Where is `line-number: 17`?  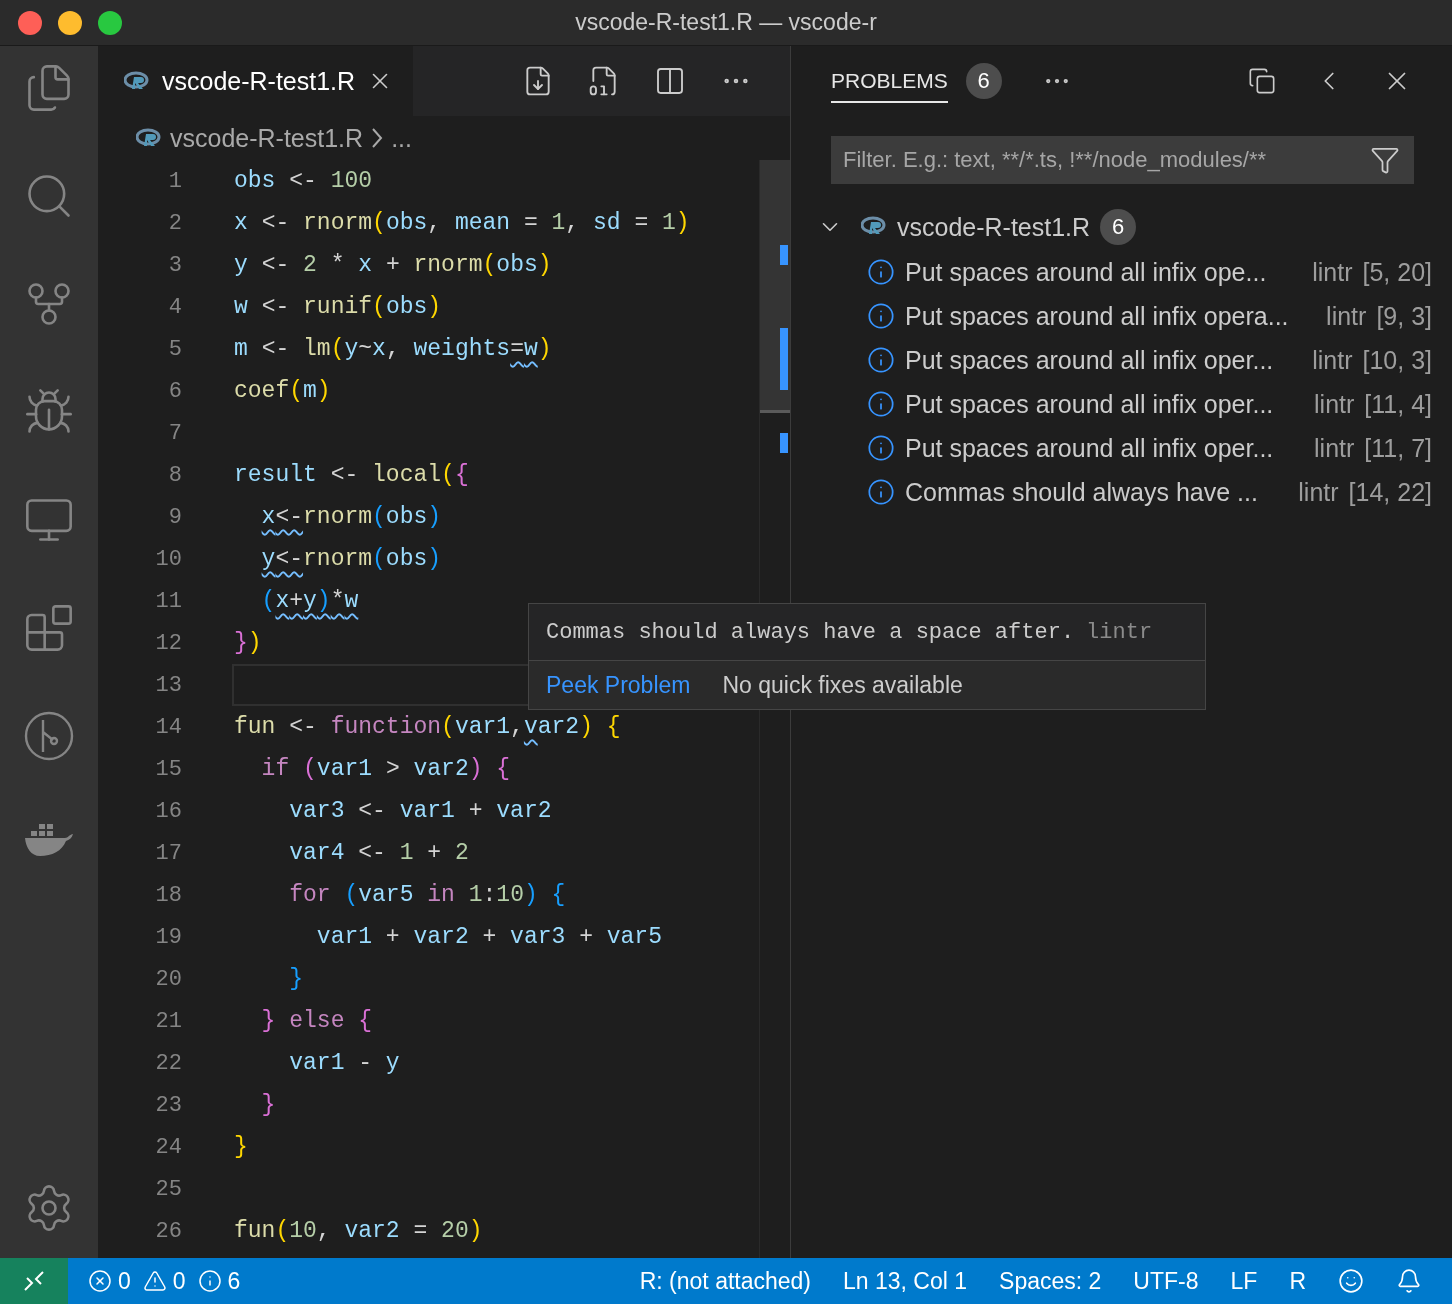 line-number: 17 is located at coordinates (168, 853).